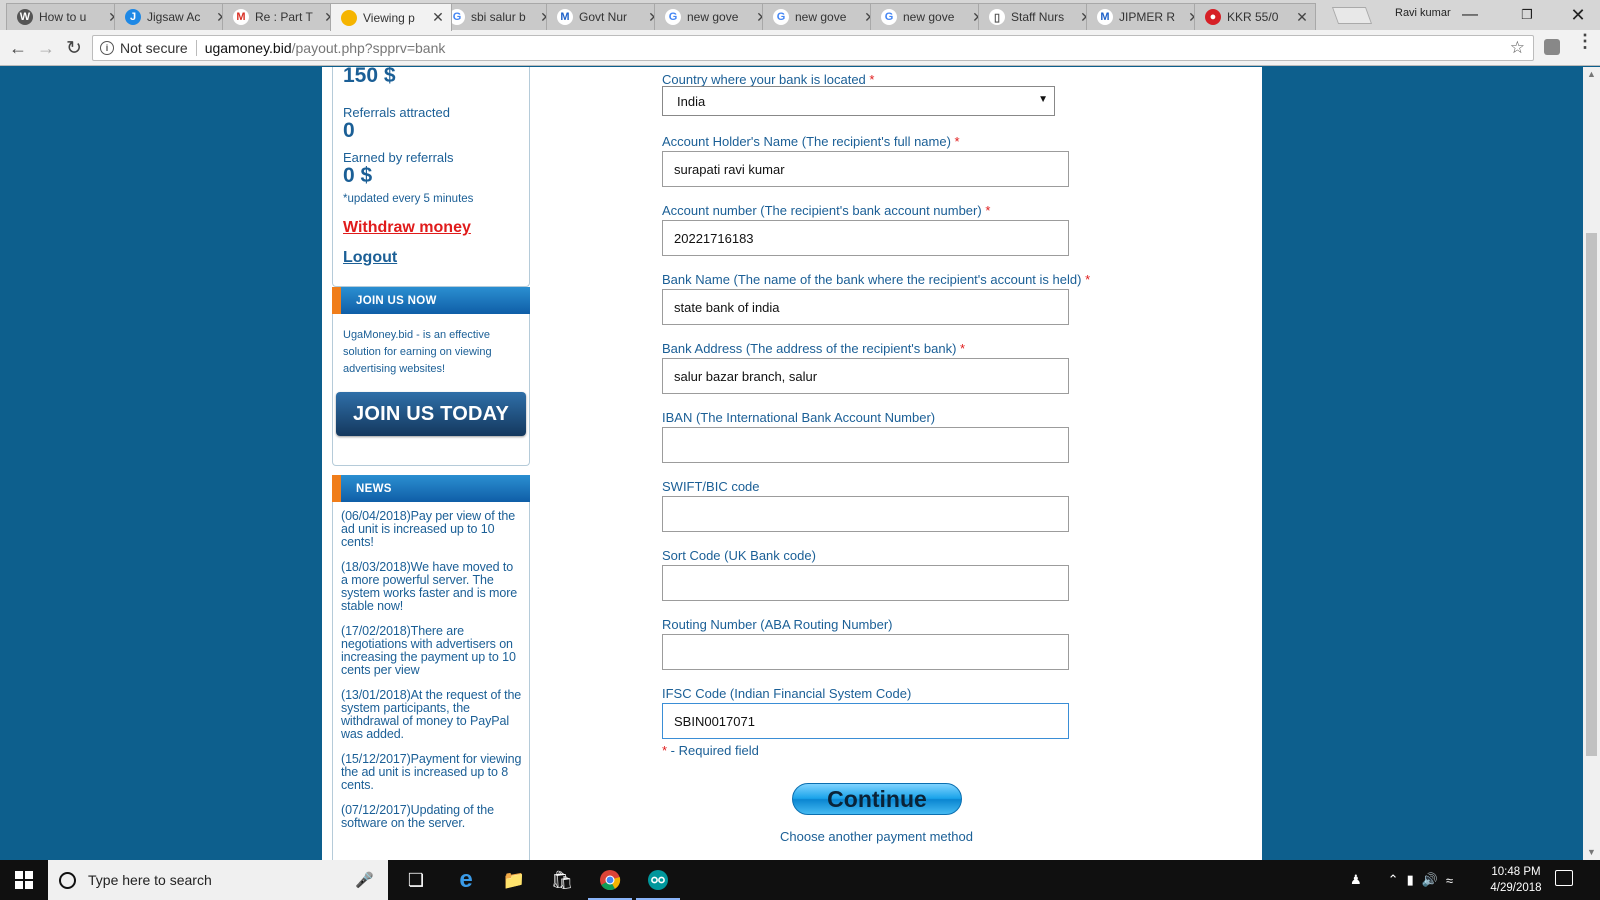 The image size is (1600, 900). Describe the element at coordinates (150, 880) in the screenshot. I see `search-placeholder: Type here to search` at that location.